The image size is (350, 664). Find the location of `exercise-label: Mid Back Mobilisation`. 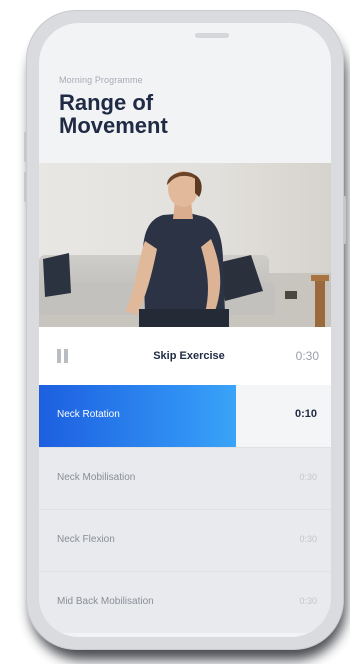

exercise-label: Mid Back Mobilisation is located at coordinates (105, 601).